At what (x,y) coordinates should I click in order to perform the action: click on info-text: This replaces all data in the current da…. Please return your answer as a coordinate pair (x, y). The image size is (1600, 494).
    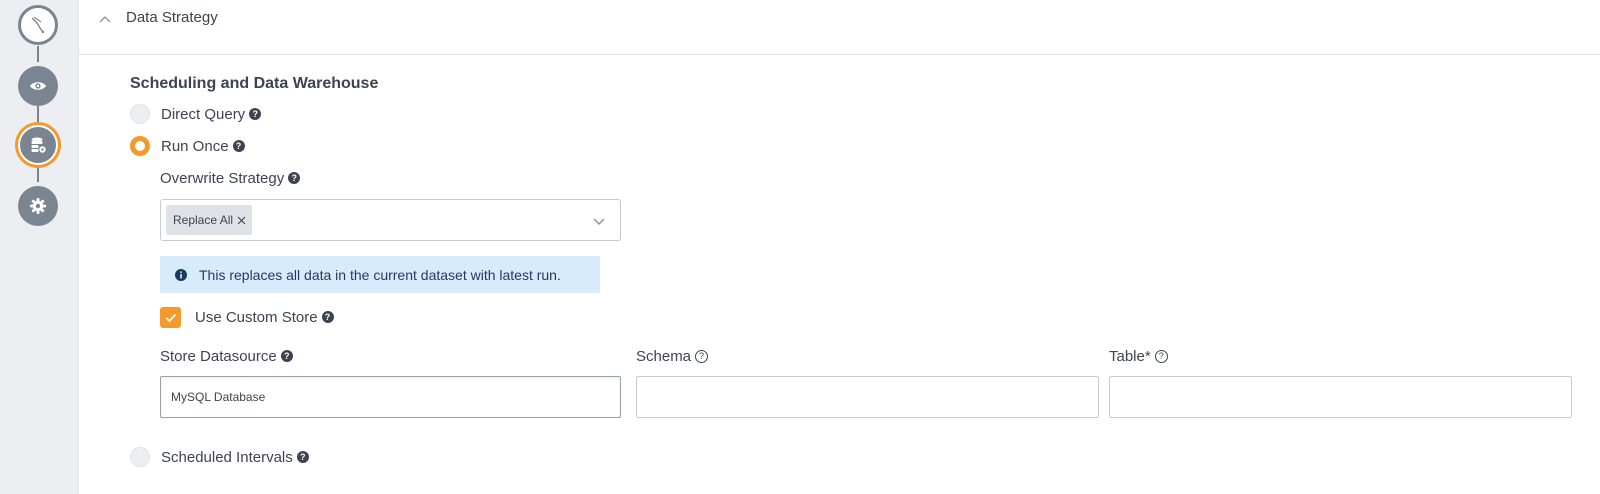
    Looking at the image, I should click on (380, 274).